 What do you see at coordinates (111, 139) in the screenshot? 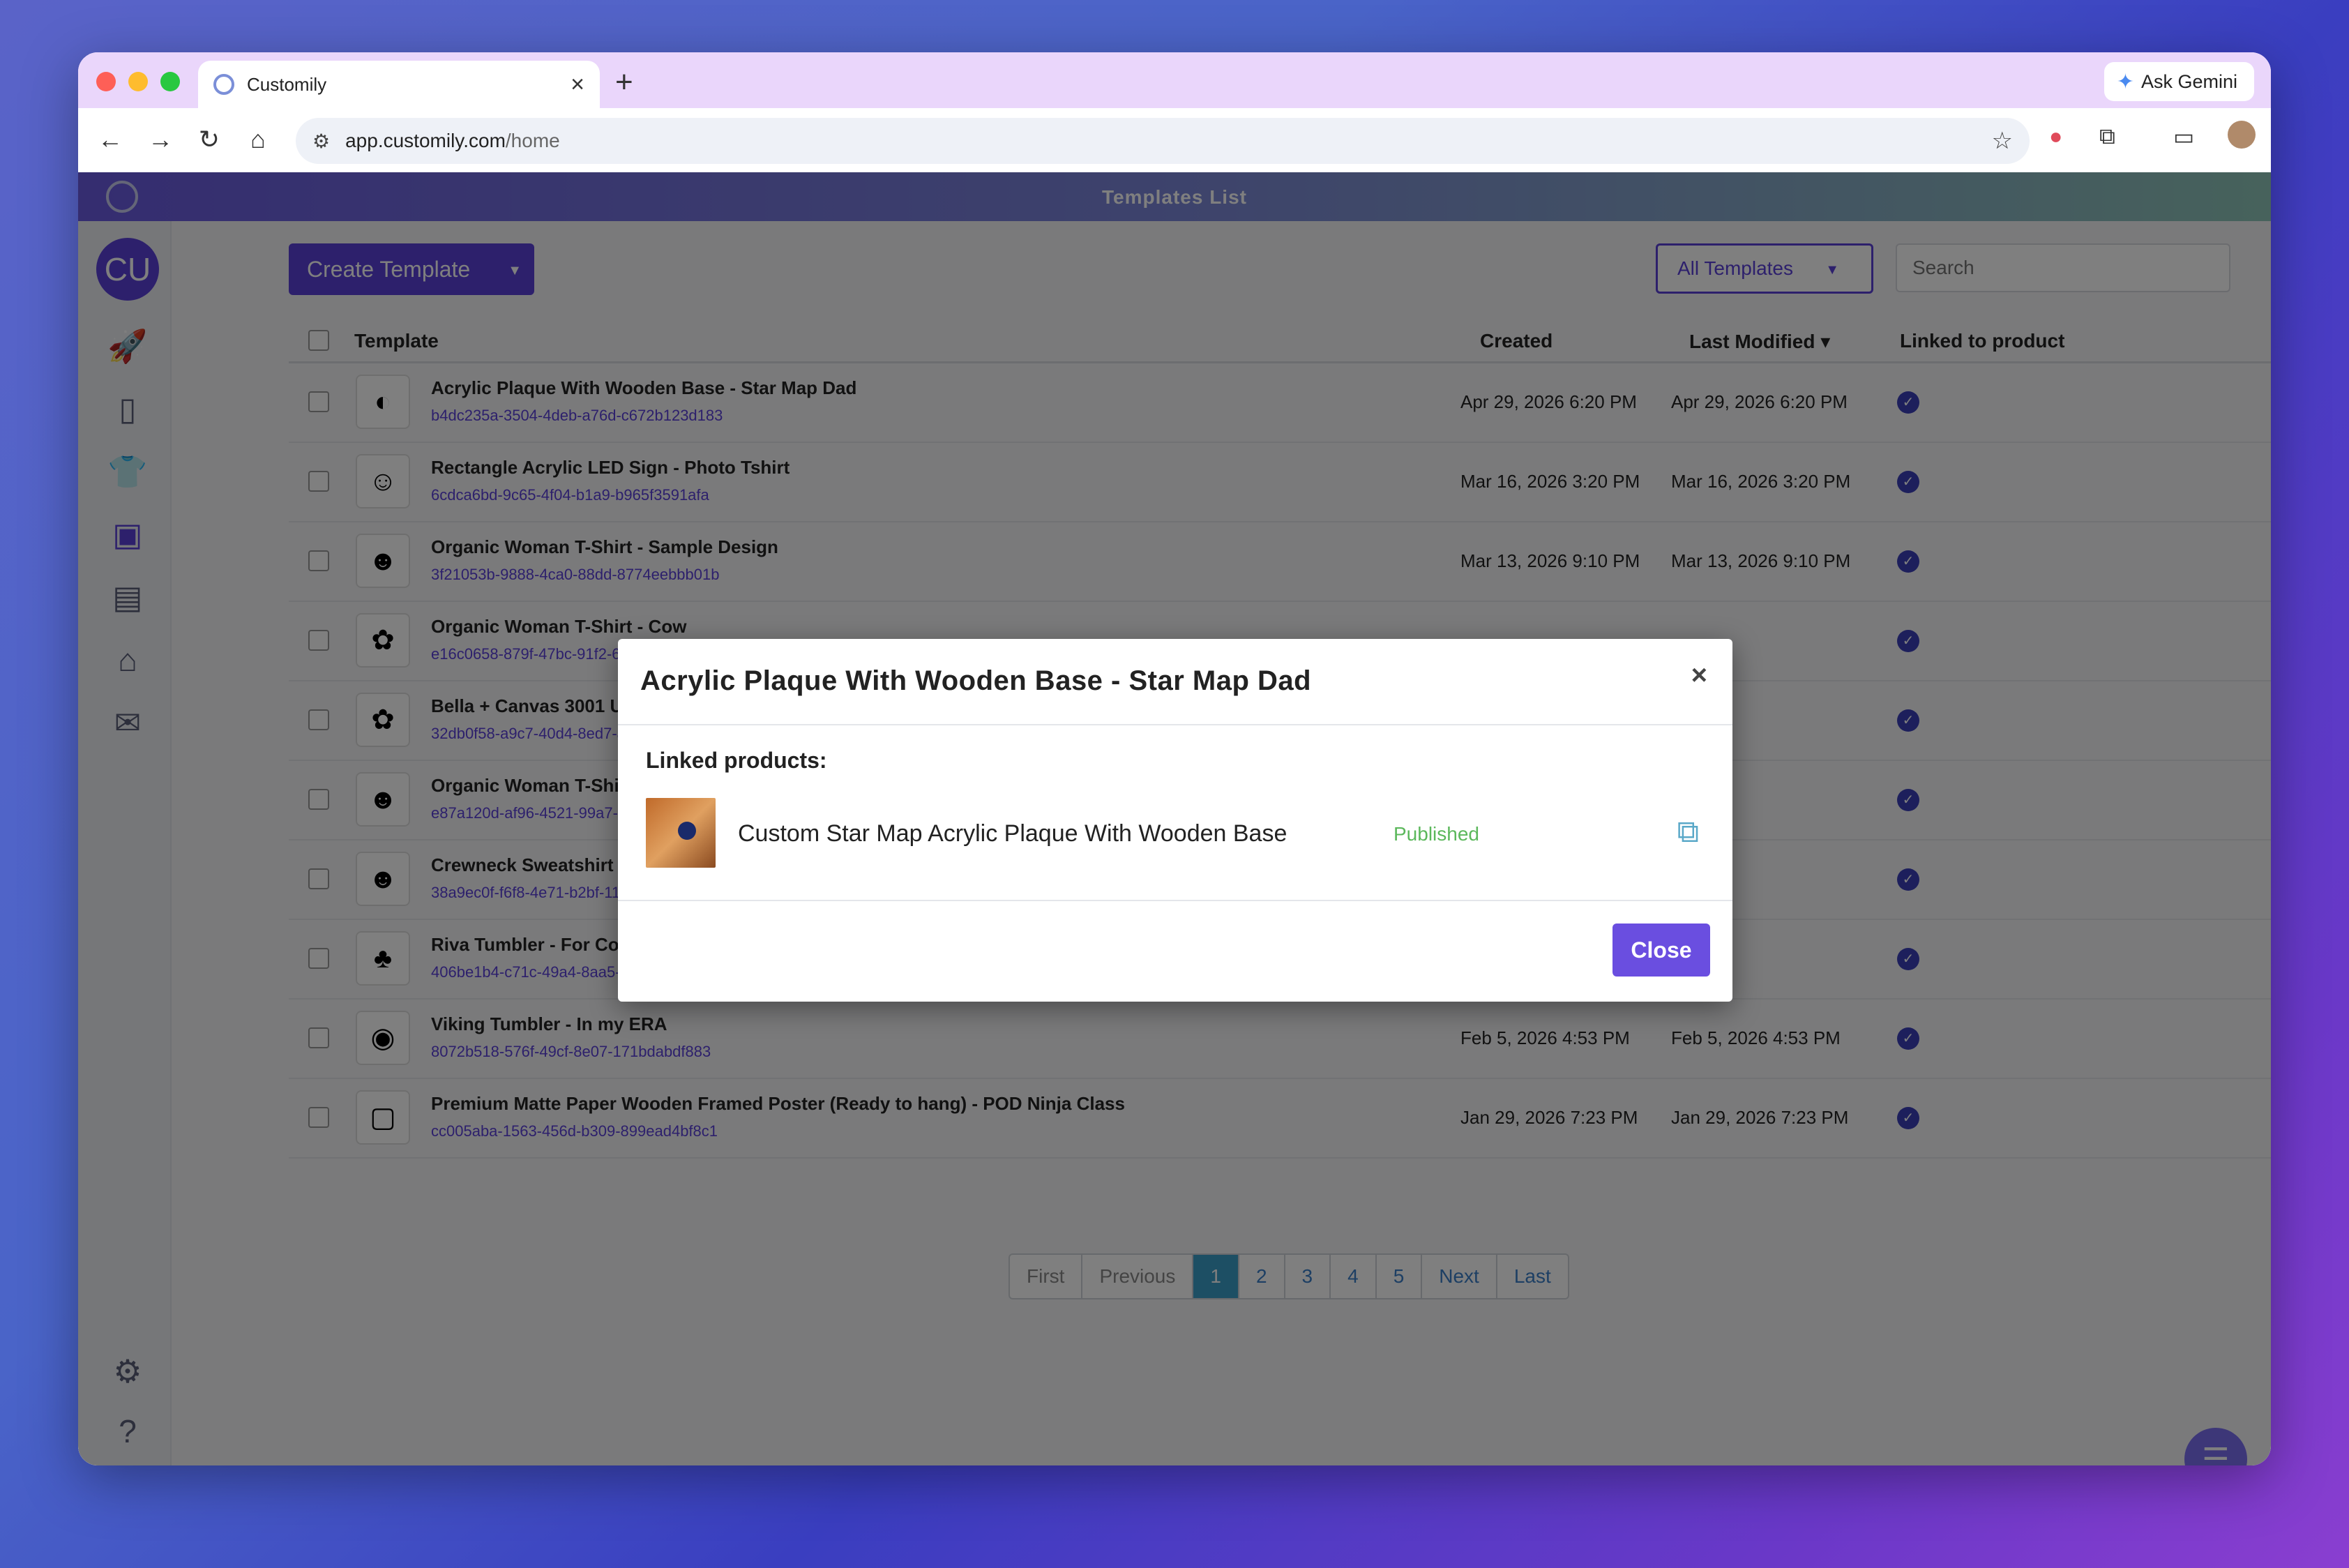
I see `back-icon: ←` at bounding box center [111, 139].